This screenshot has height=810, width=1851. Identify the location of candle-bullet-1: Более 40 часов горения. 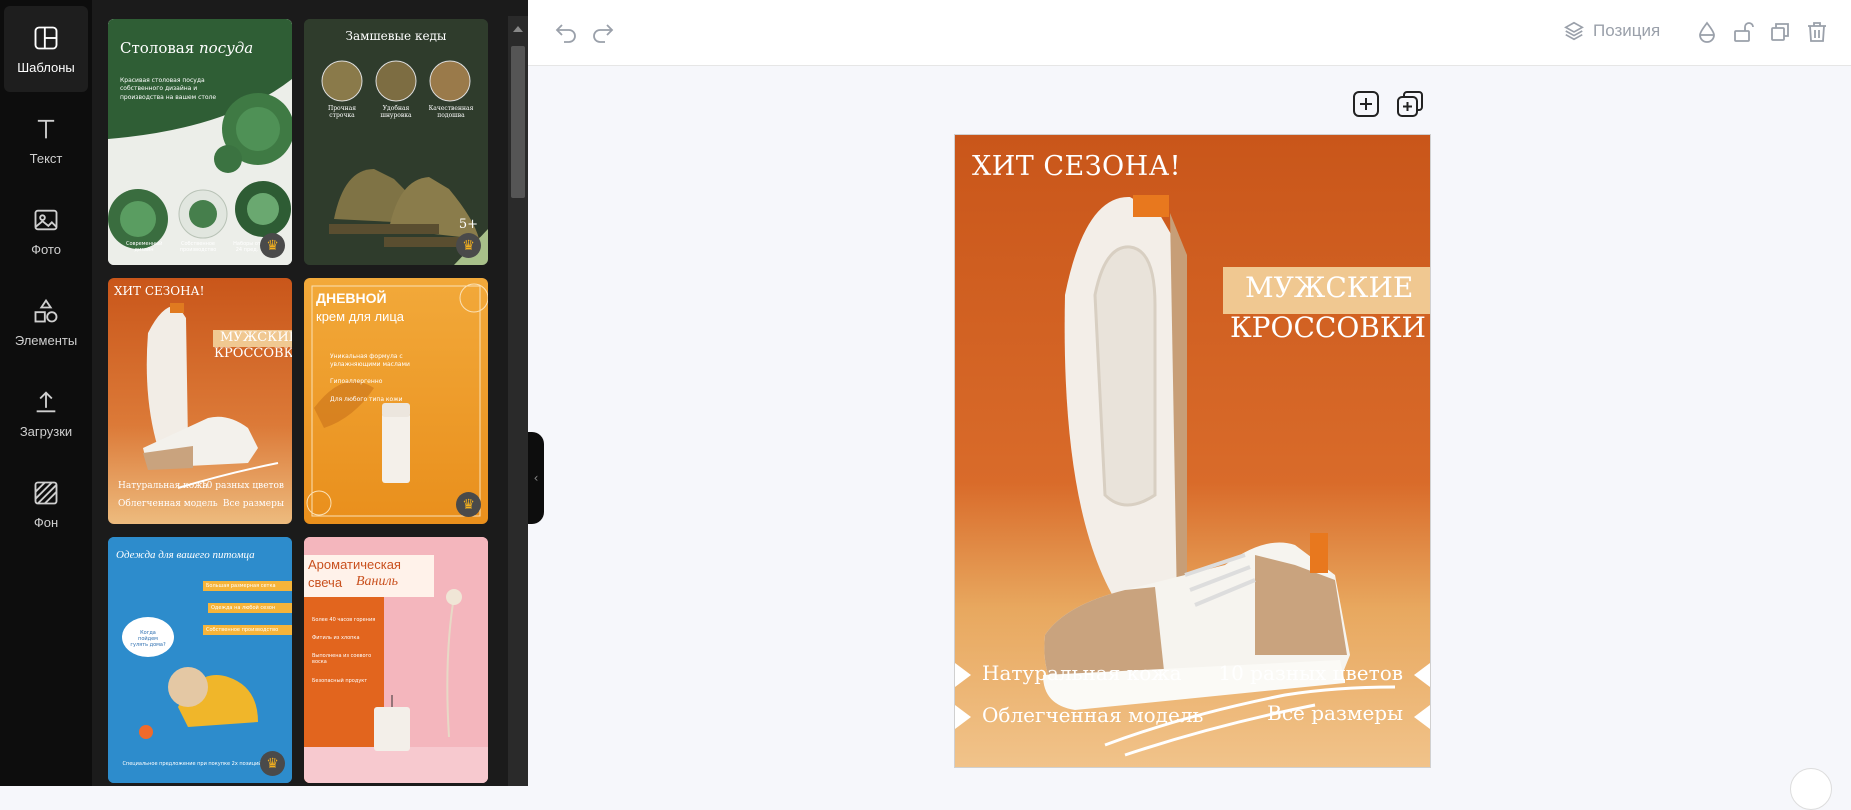
(344, 620).